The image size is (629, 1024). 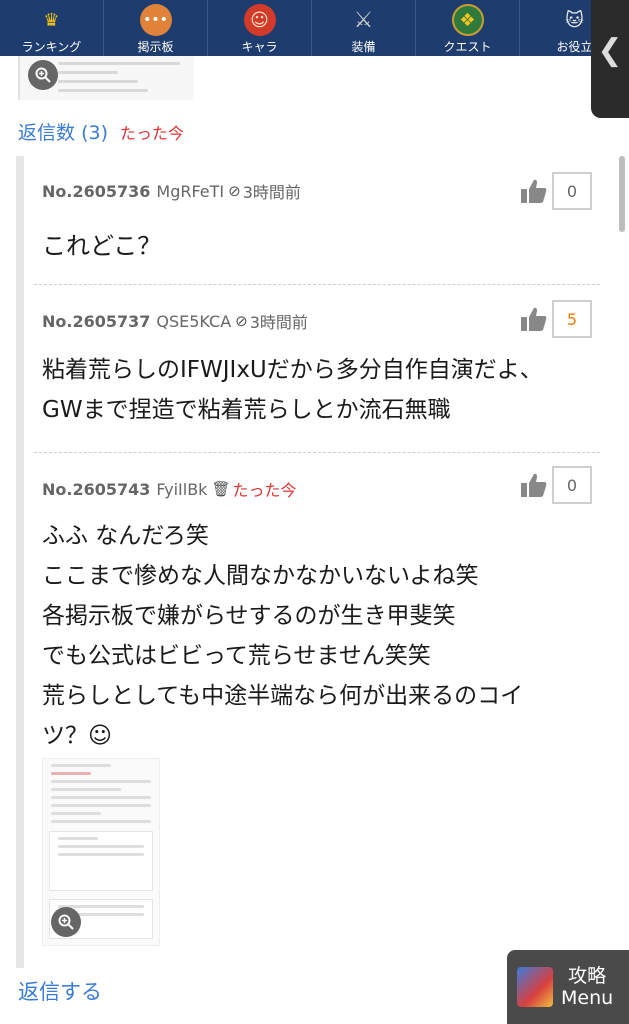 What do you see at coordinates (363, 20) in the screenshot?
I see `sword-icon: ⚔` at bounding box center [363, 20].